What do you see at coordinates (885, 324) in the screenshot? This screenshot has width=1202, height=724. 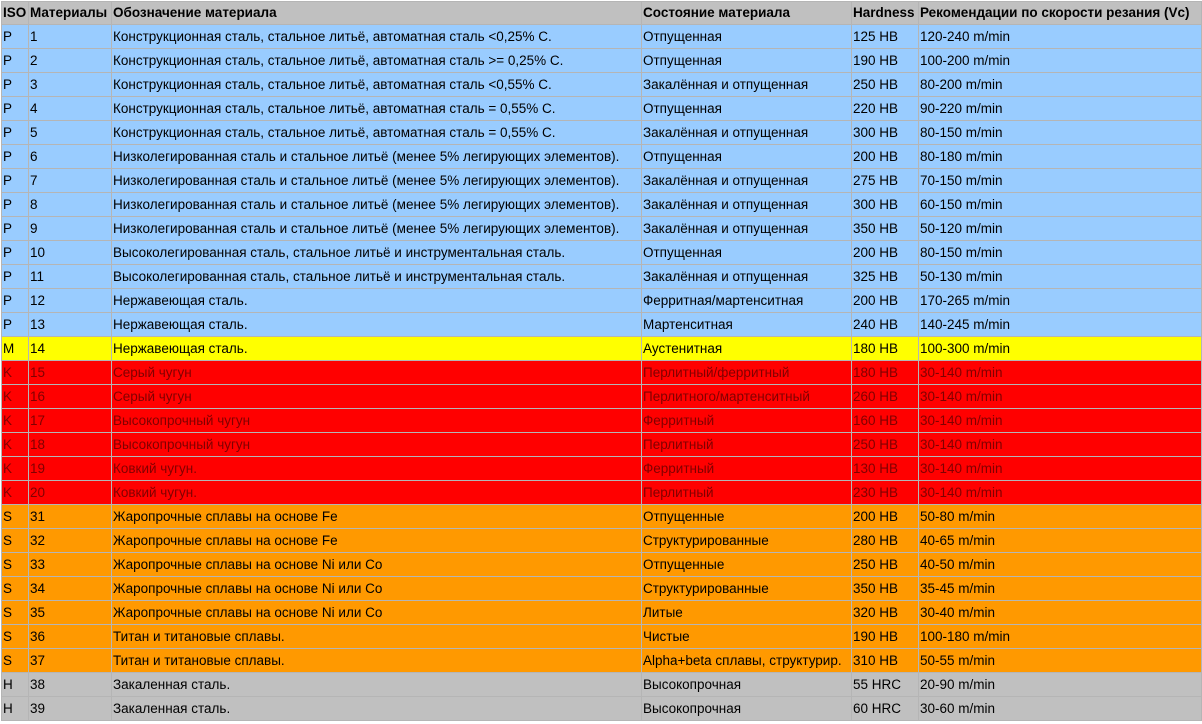 I see `cell-hardness: 240 HB` at bounding box center [885, 324].